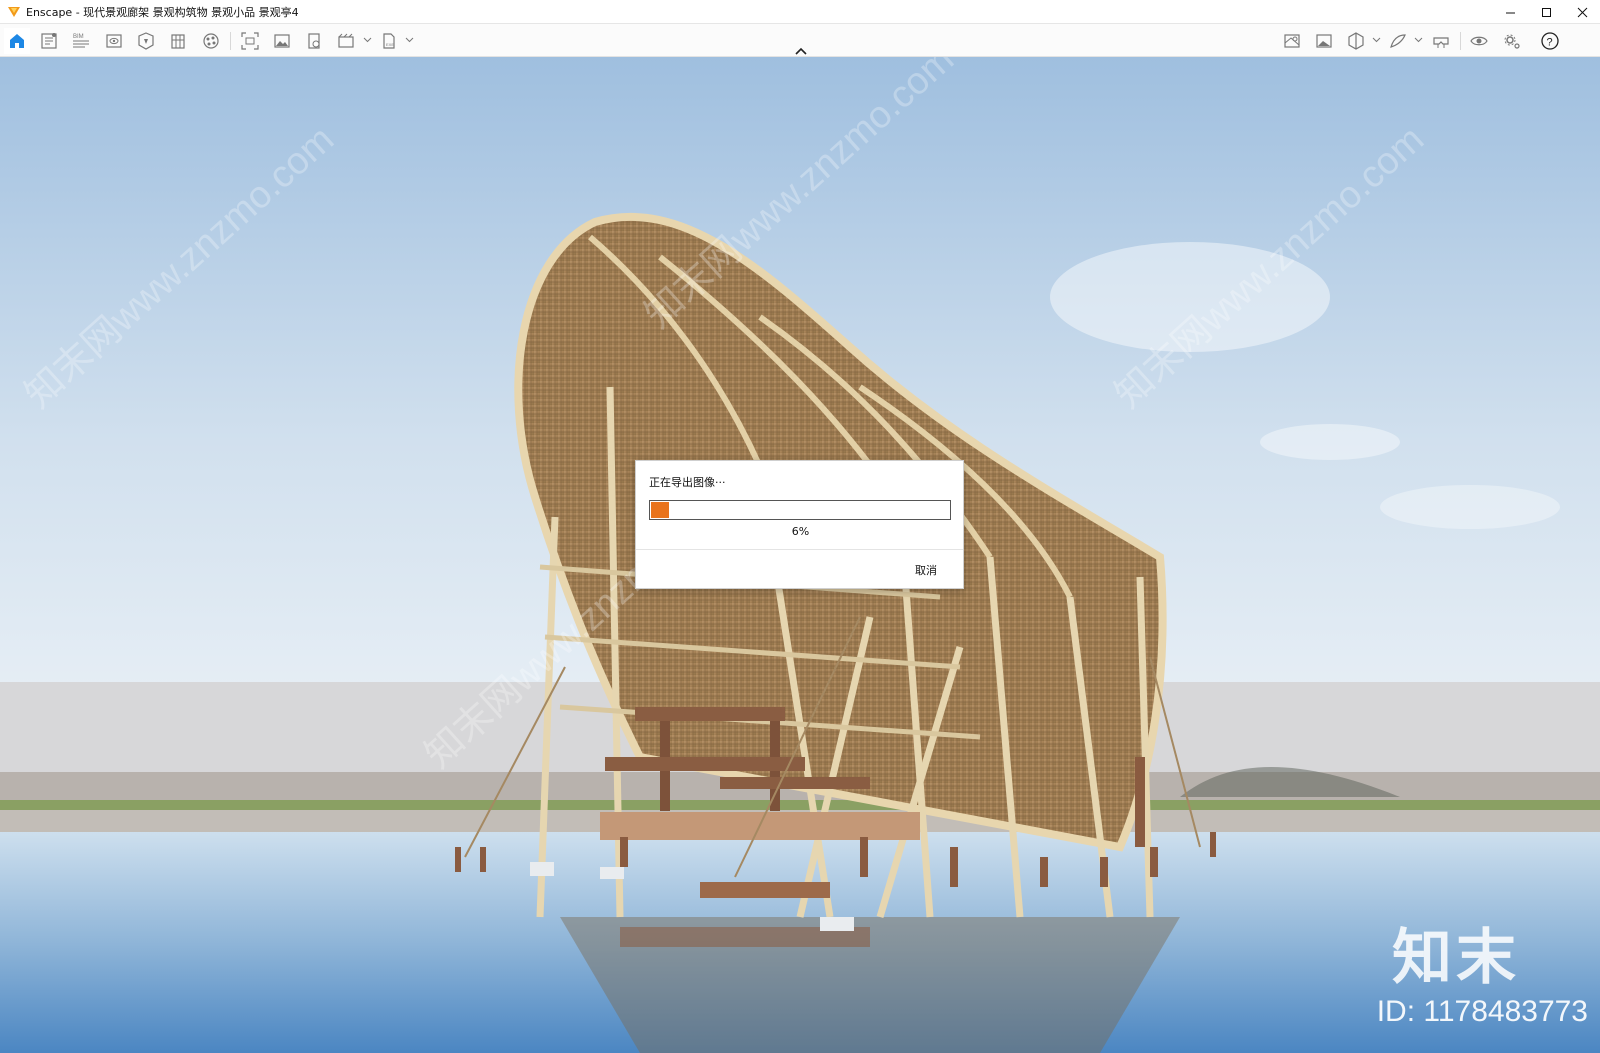  I want to click on help-label: ?, so click(1550, 43).